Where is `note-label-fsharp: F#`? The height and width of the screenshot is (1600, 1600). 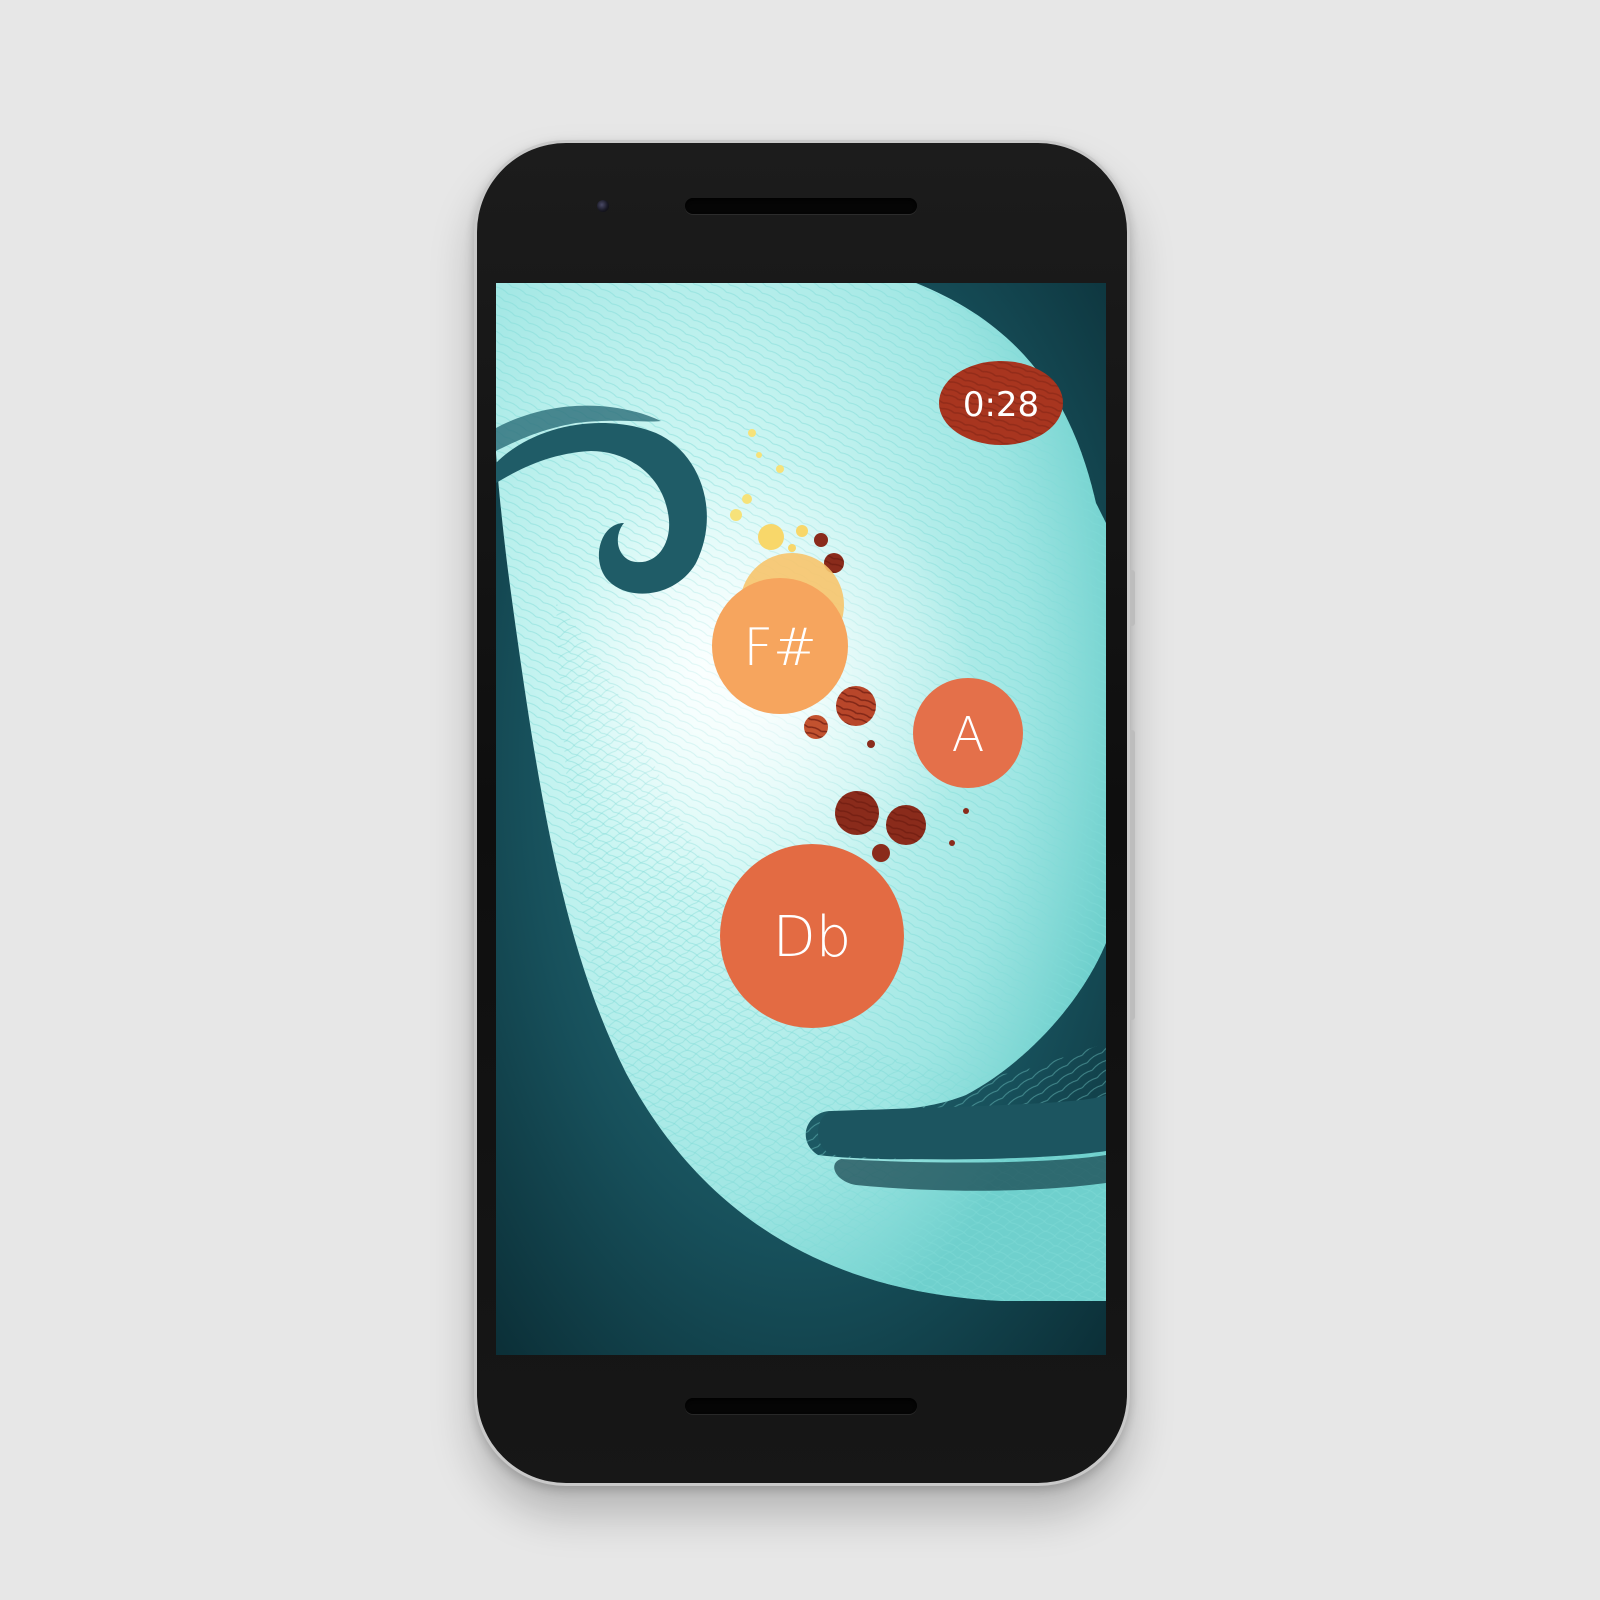
note-label-fsharp: F# is located at coordinates (779, 648).